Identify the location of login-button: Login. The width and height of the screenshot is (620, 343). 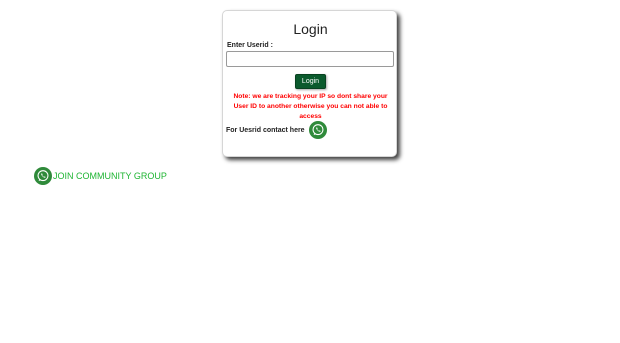
(310, 81).